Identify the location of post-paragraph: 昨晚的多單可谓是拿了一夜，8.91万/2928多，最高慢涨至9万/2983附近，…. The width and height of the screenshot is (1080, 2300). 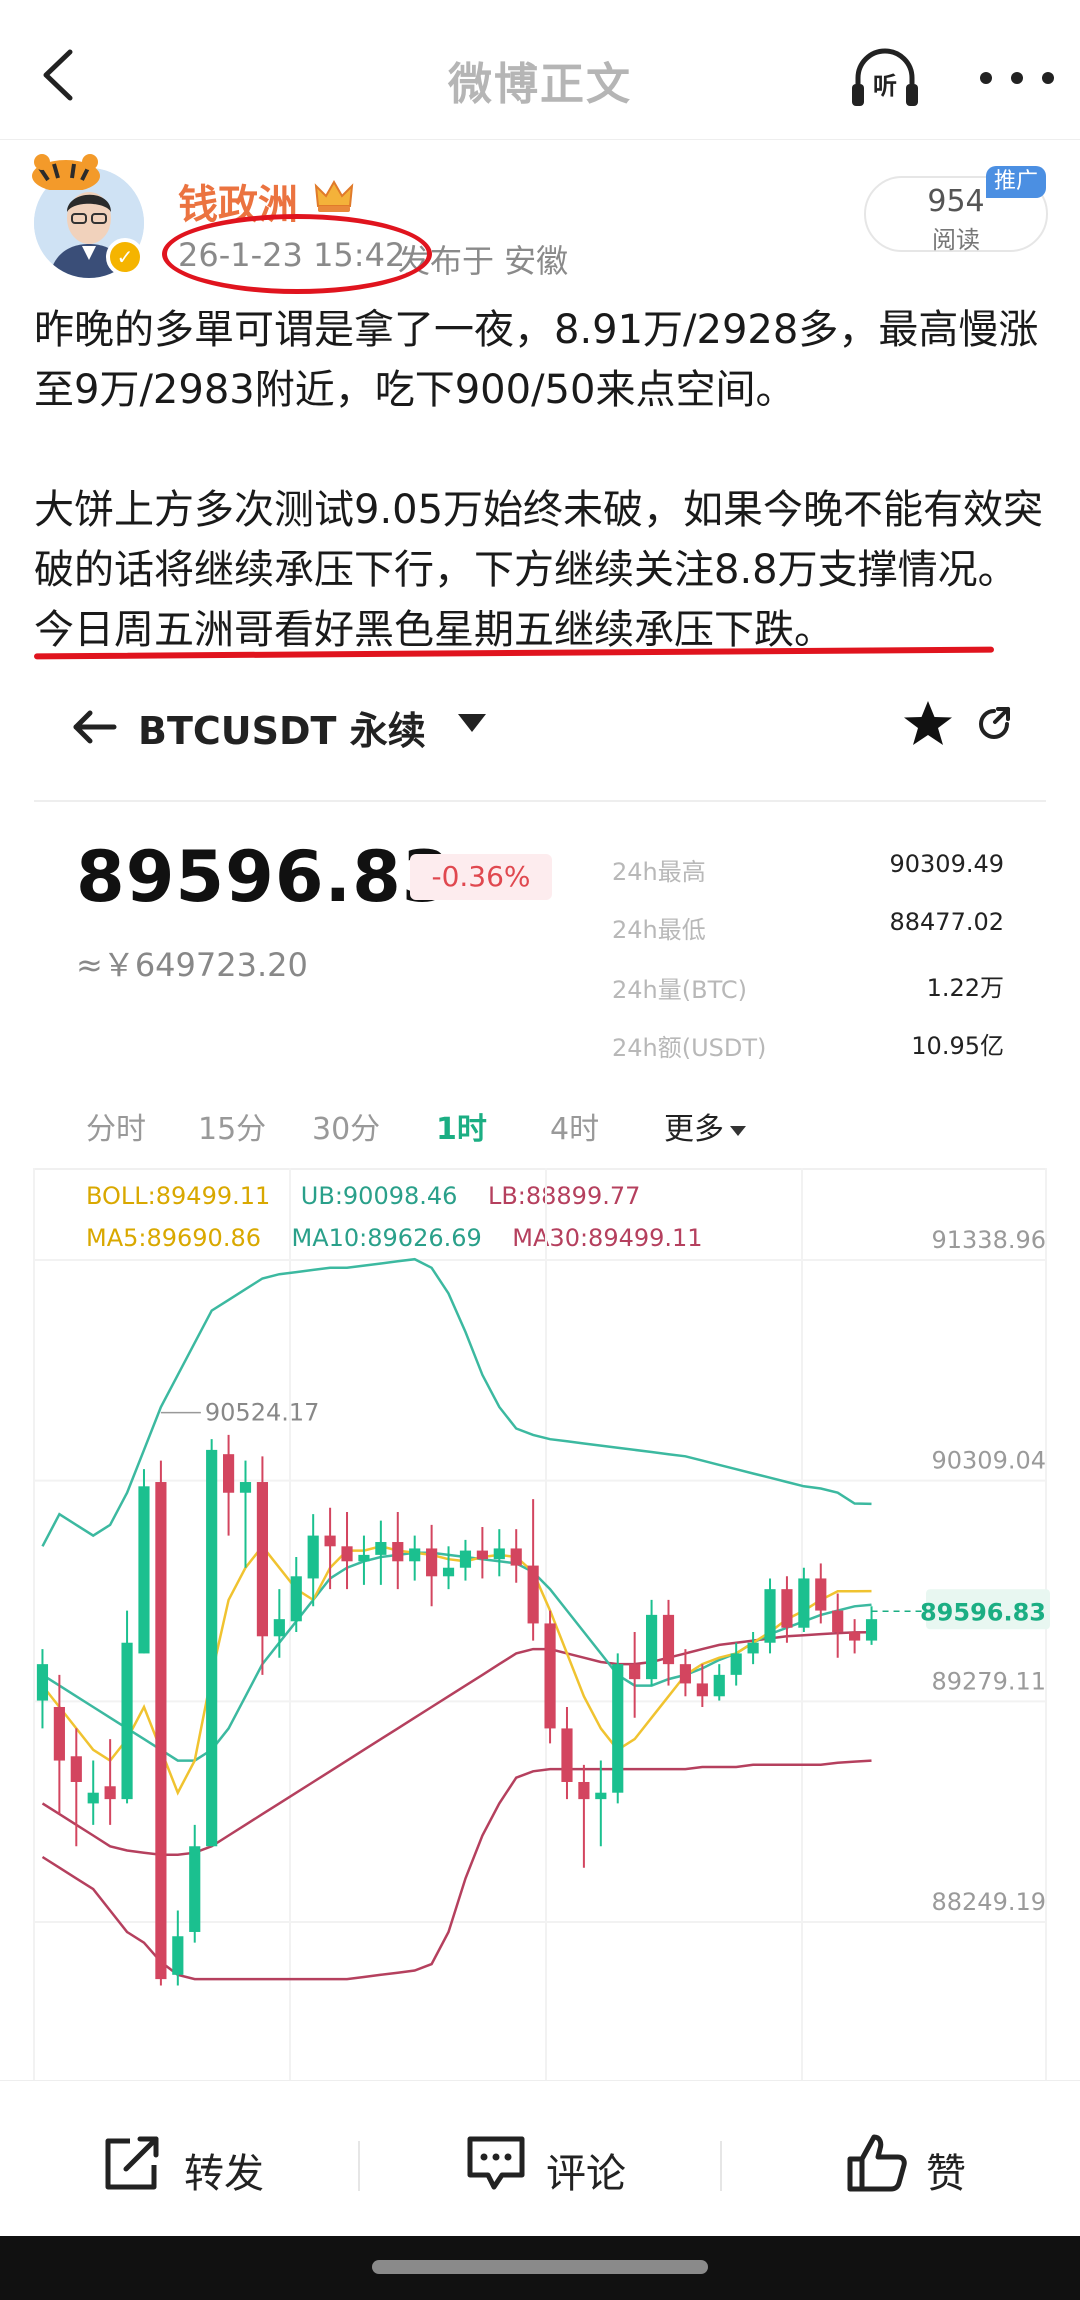
(536, 360).